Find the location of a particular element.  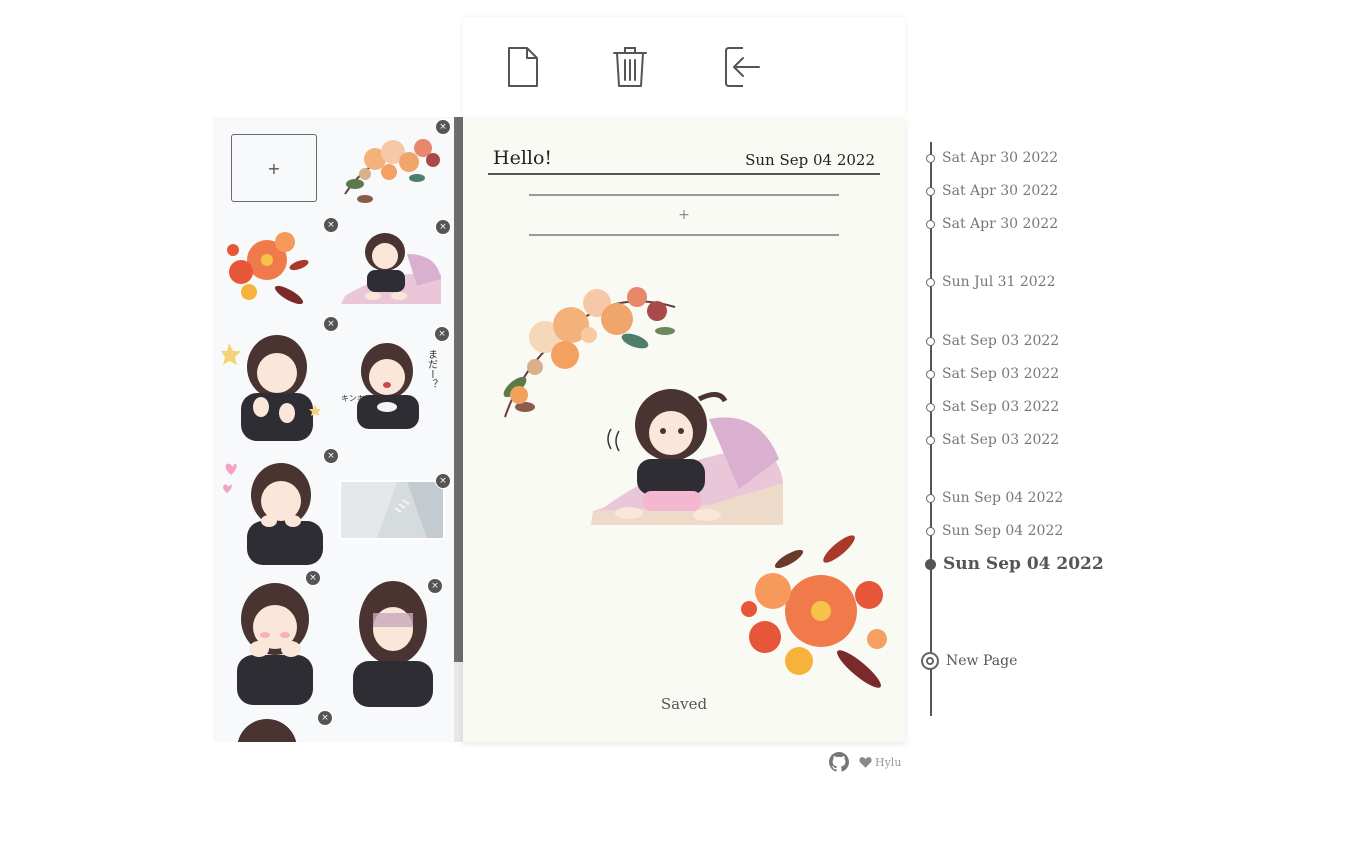

placed-red-flowers-art is located at coordinates (814, 611).